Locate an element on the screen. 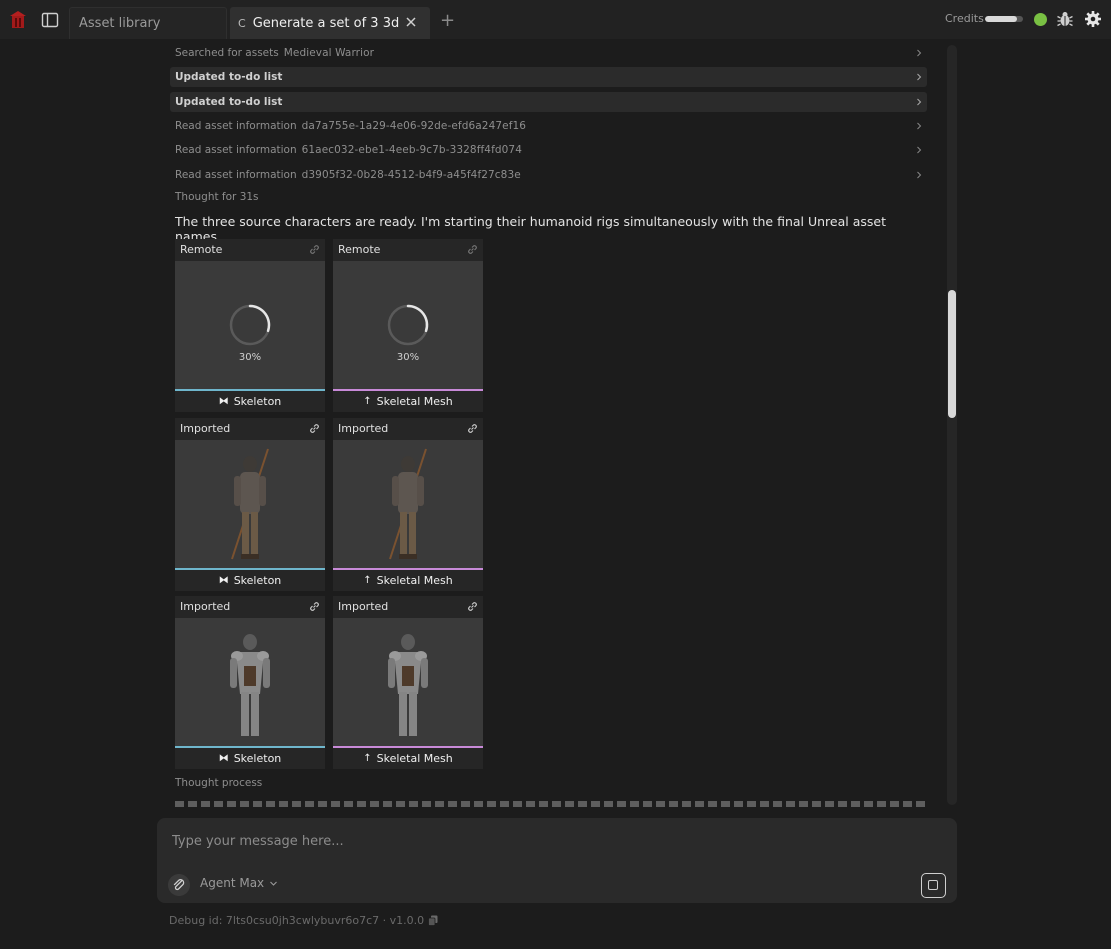  stop-icon is located at coordinates (933, 885).